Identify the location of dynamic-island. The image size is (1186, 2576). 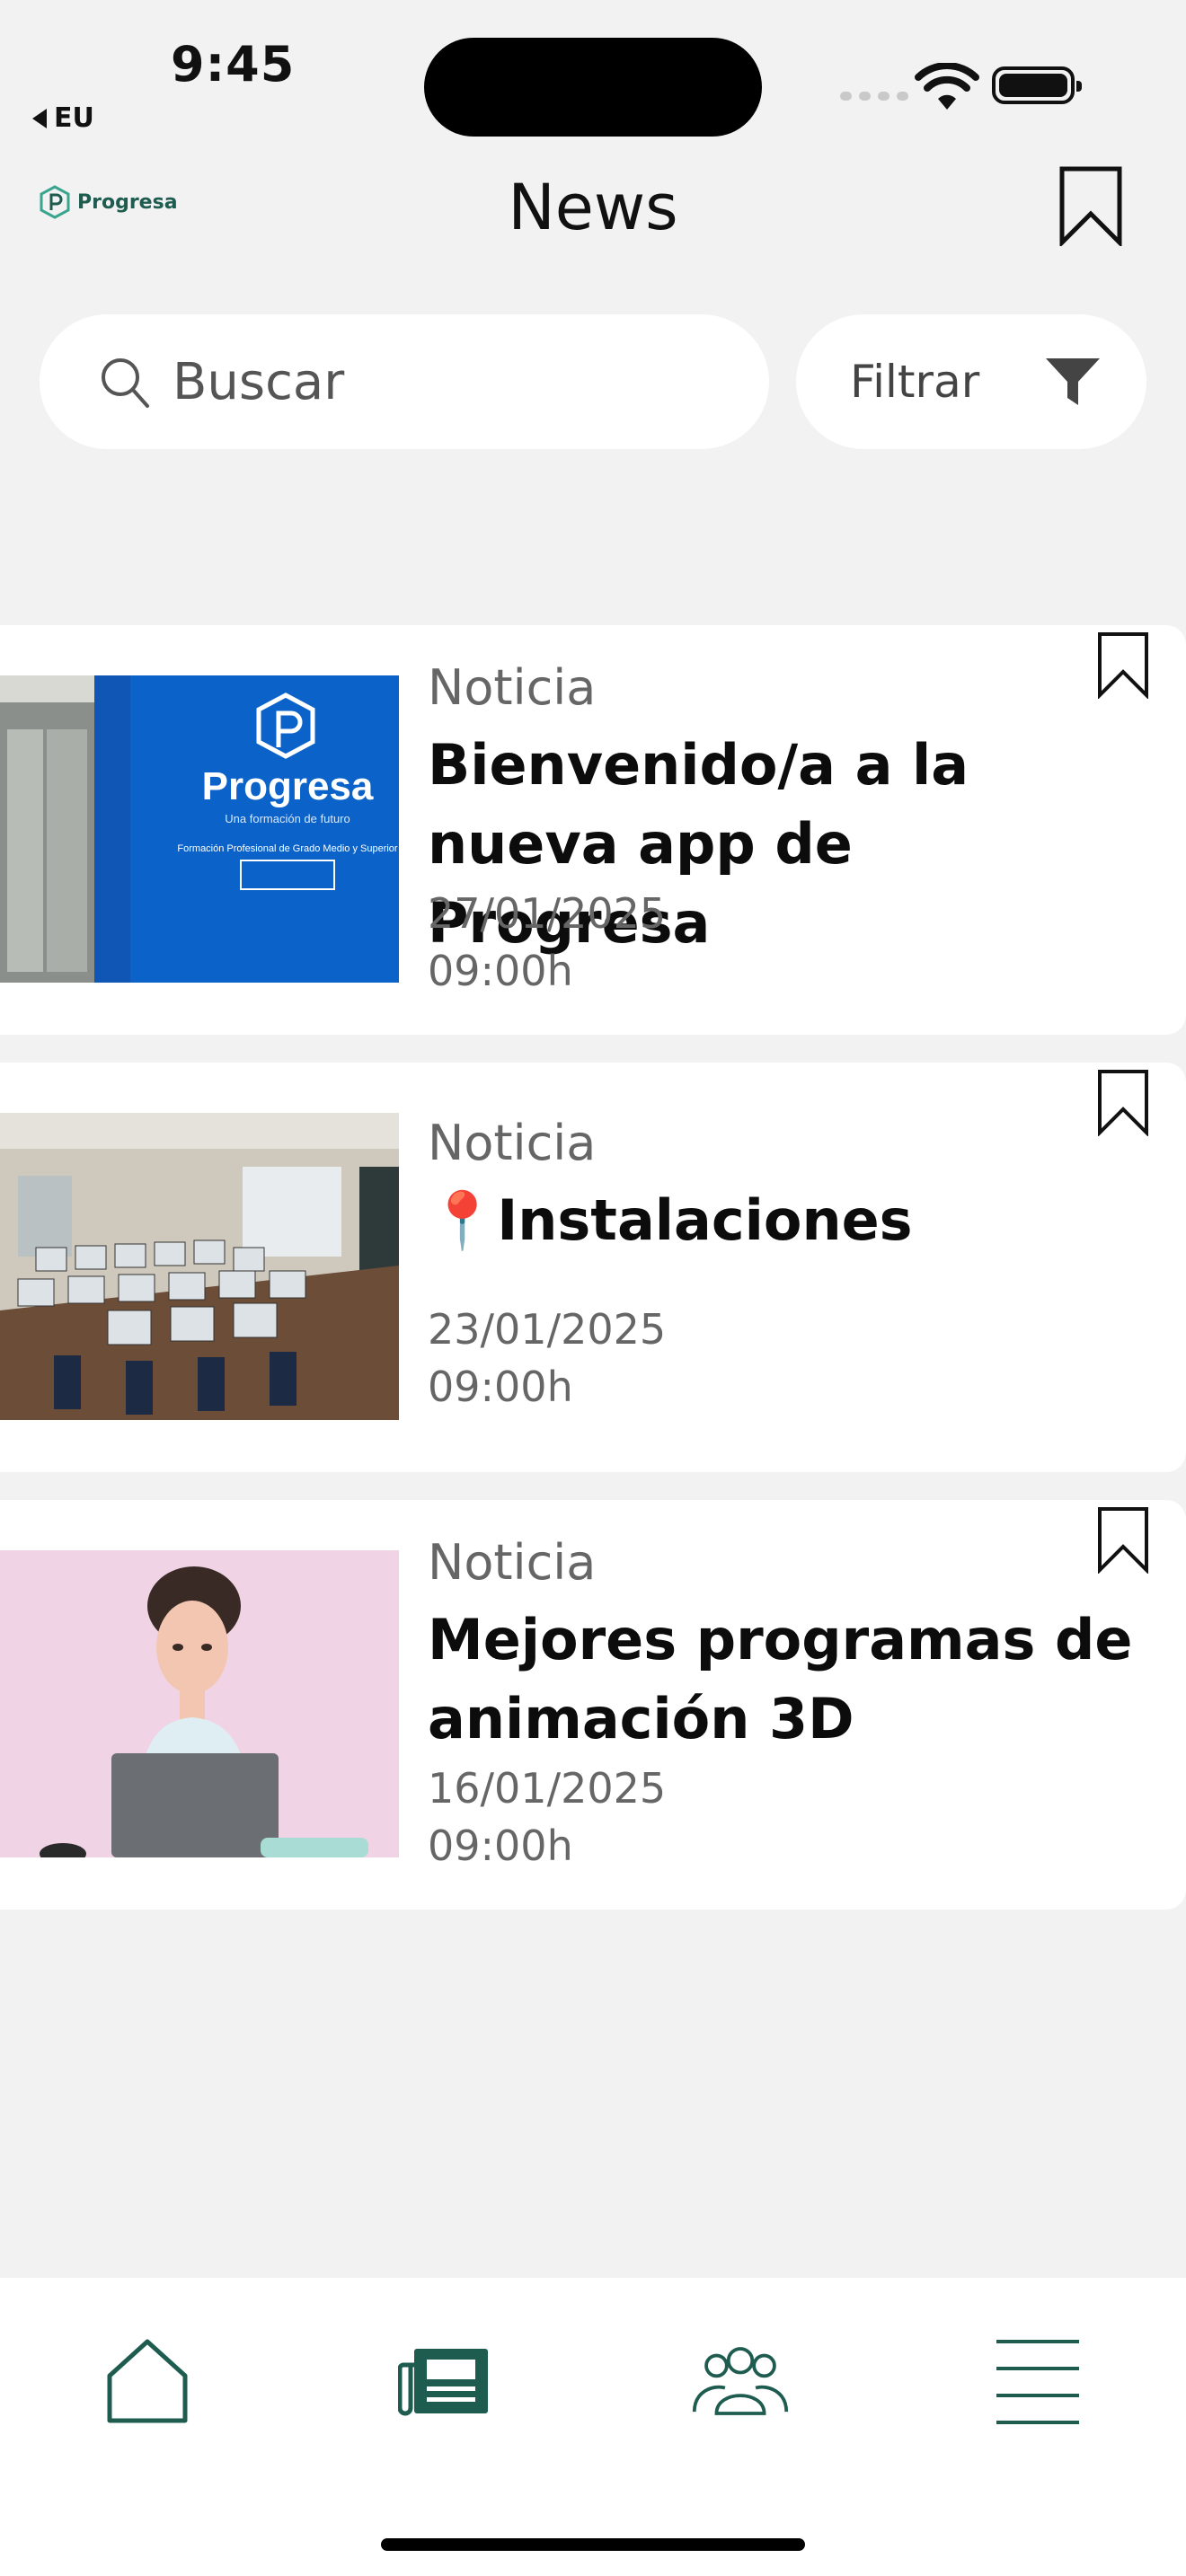
(593, 87).